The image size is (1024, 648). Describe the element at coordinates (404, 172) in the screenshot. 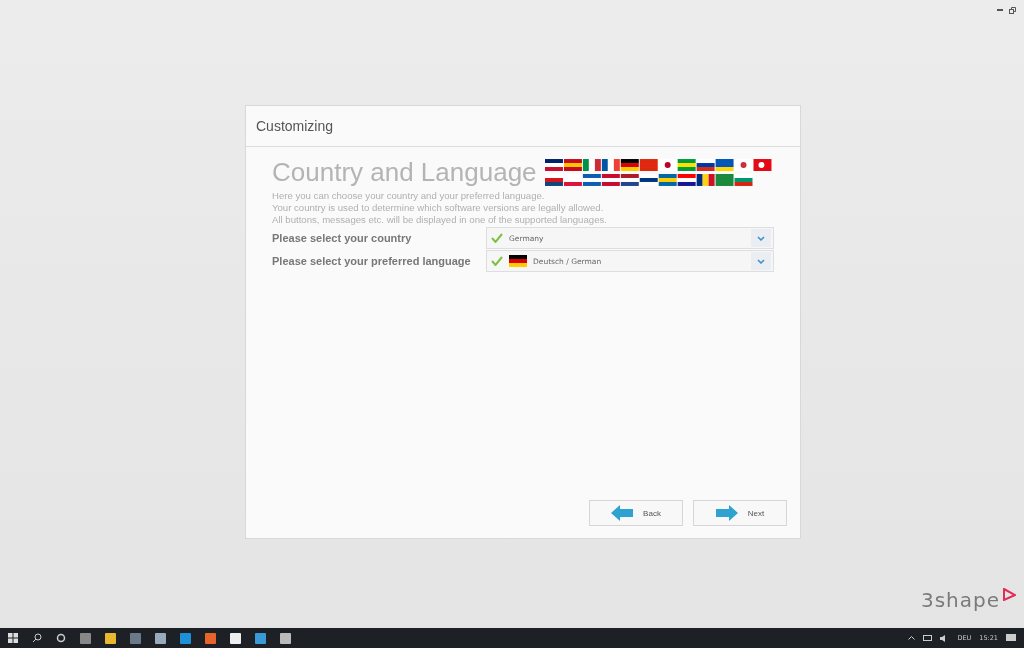

I see `page-heading: Country and Language` at that location.